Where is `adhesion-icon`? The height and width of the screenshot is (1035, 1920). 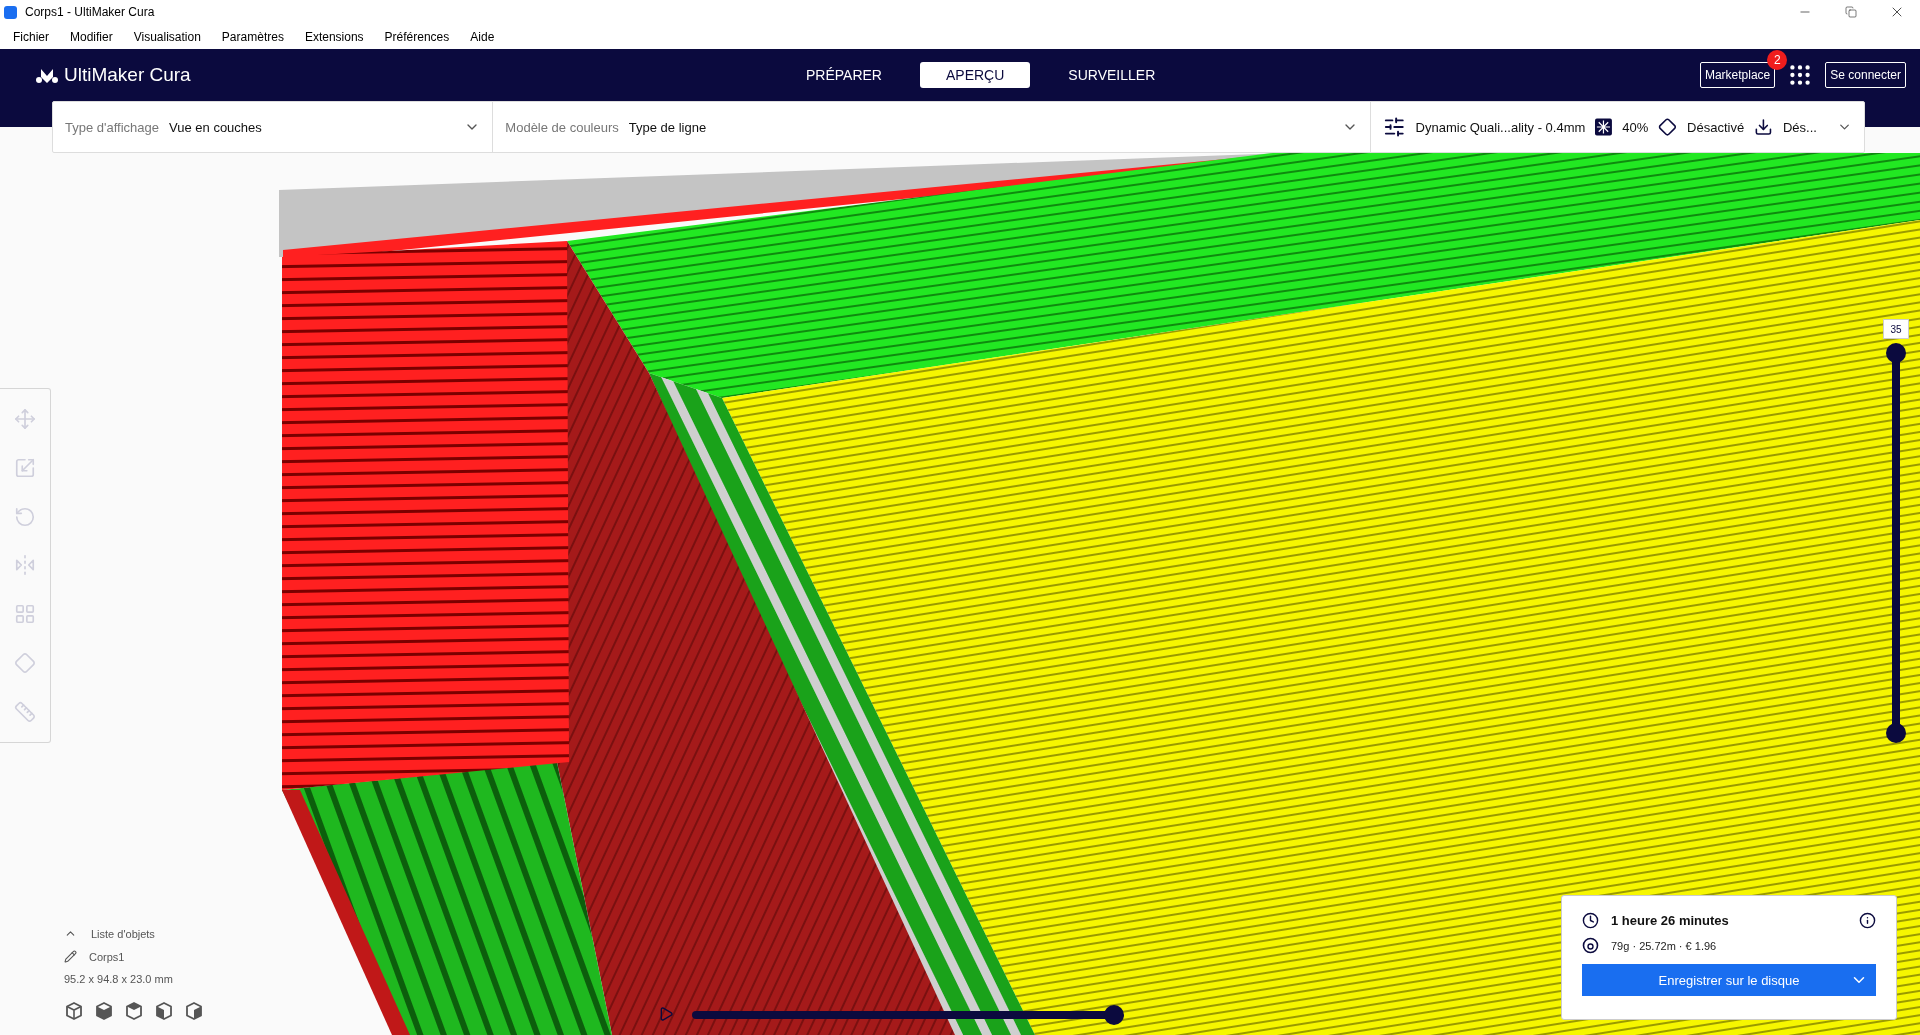 adhesion-icon is located at coordinates (1763, 127).